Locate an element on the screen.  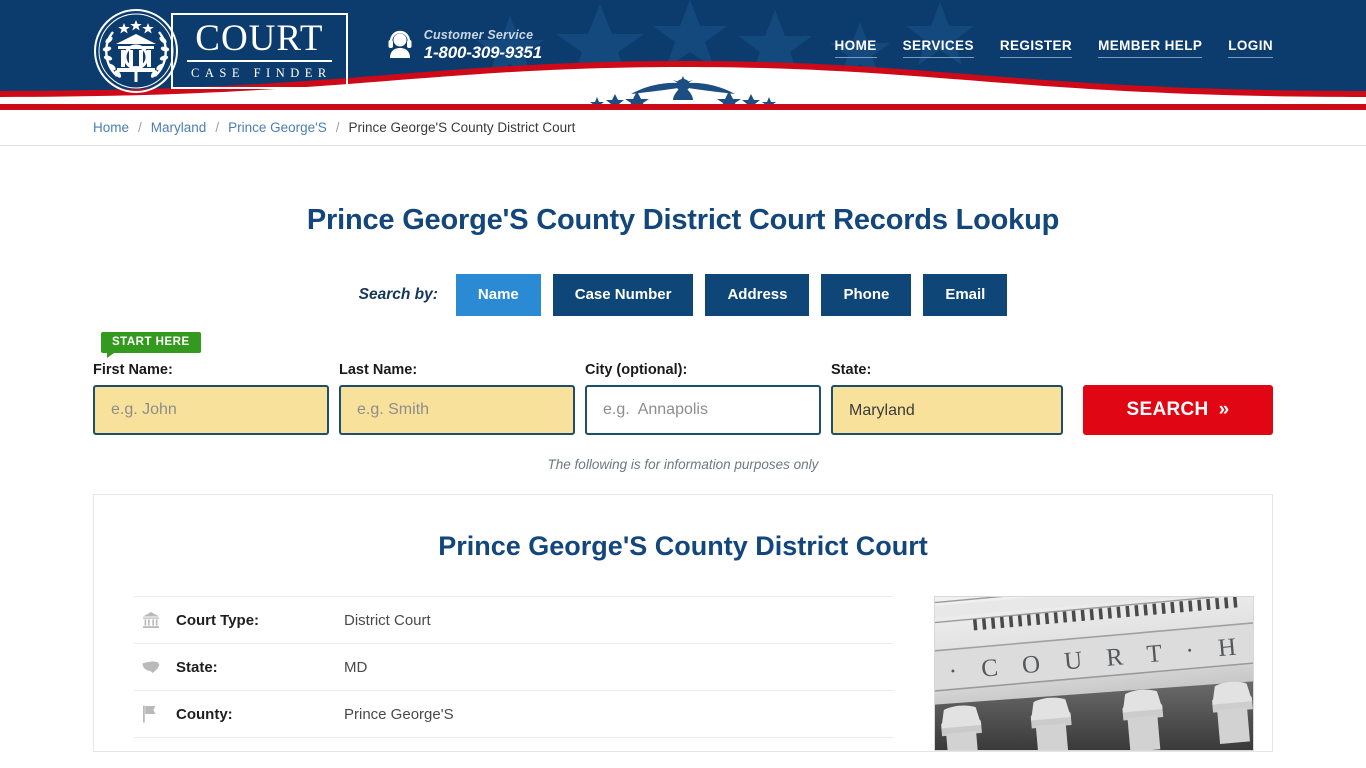
nav-item-services: SERVICES is located at coordinates (938, 48).